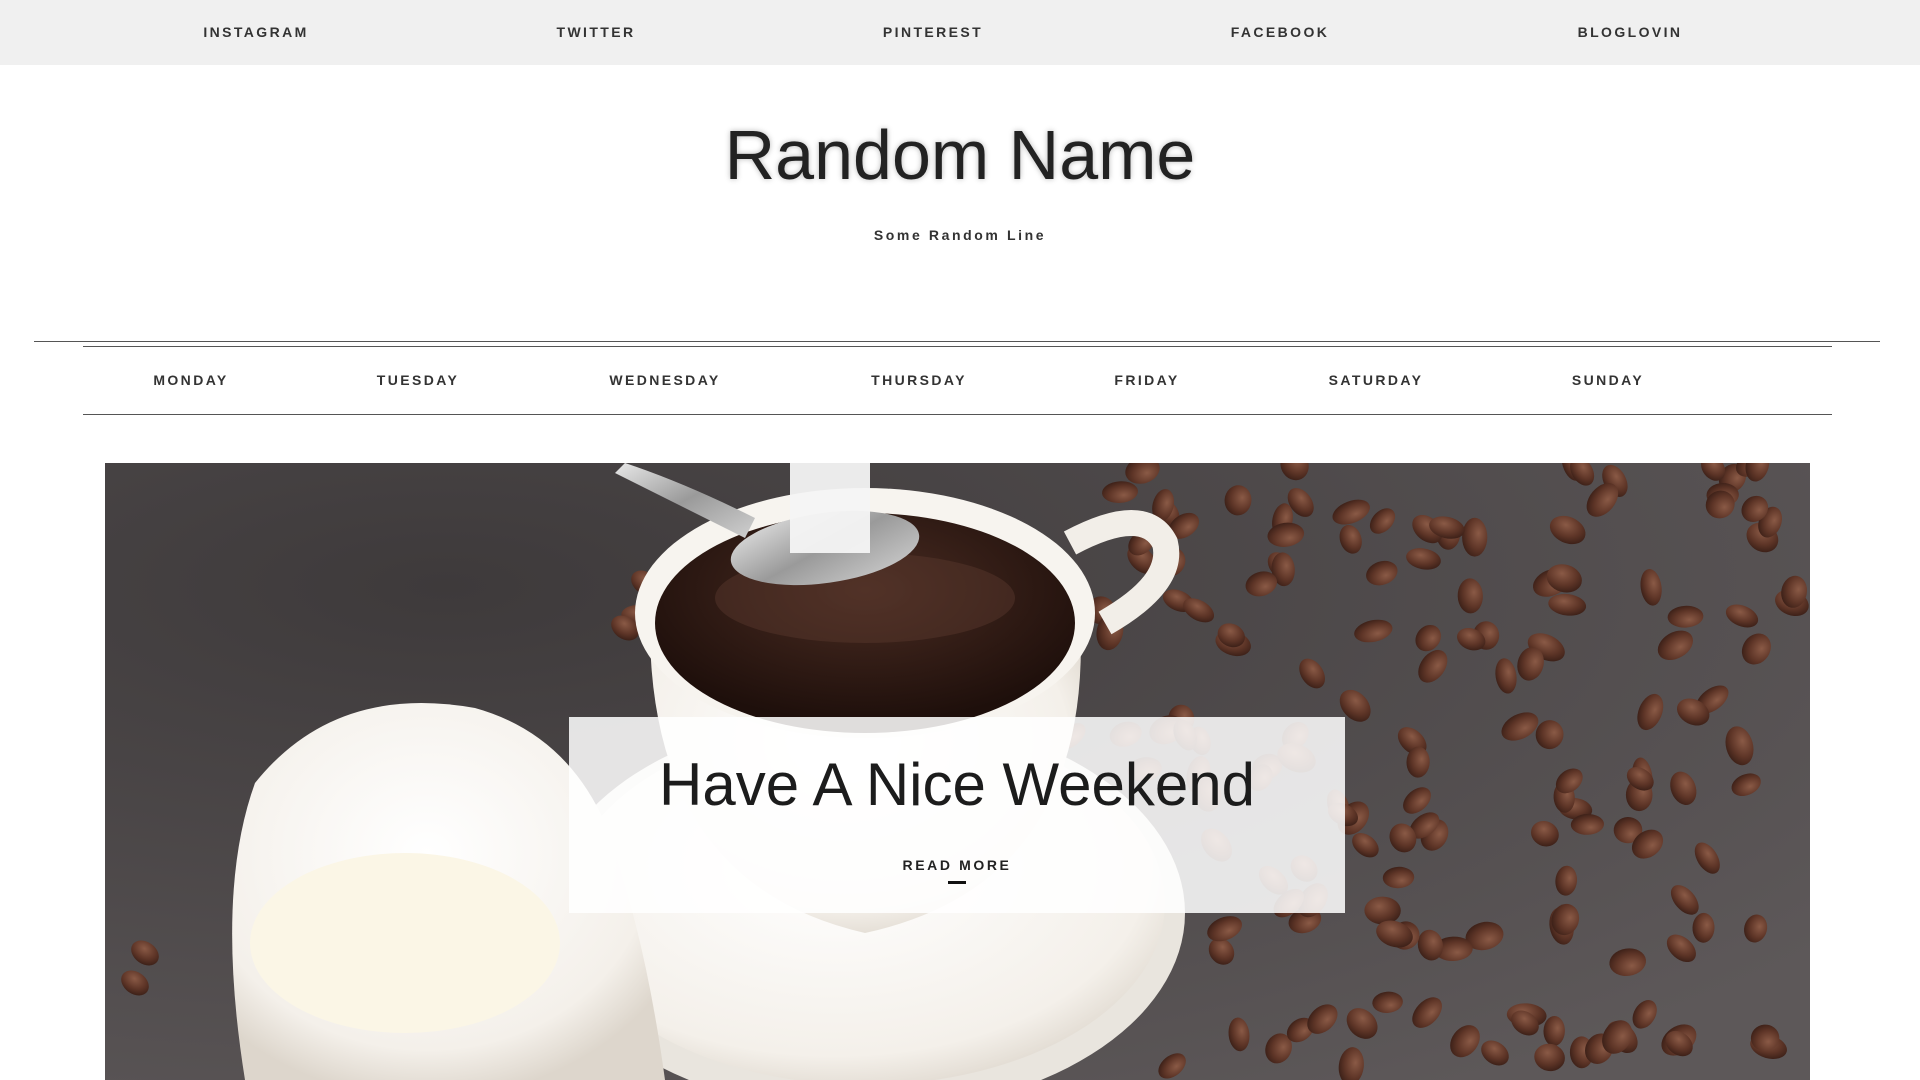 Image resolution: width=1920 pixels, height=1080 pixels. What do you see at coordinates (957, 785) in the screenshot?
I see `post-title: Have A Nice Weekend` at bounding box center [957, 785].